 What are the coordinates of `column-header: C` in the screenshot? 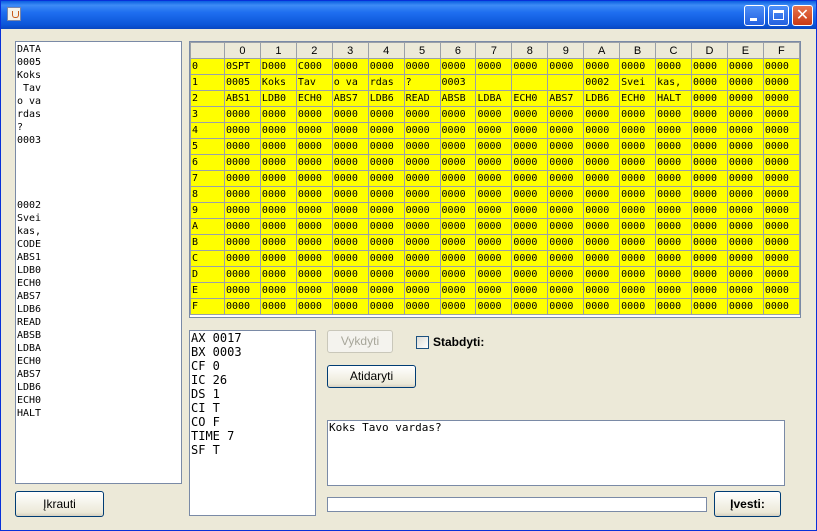 It's located at (673, 50).